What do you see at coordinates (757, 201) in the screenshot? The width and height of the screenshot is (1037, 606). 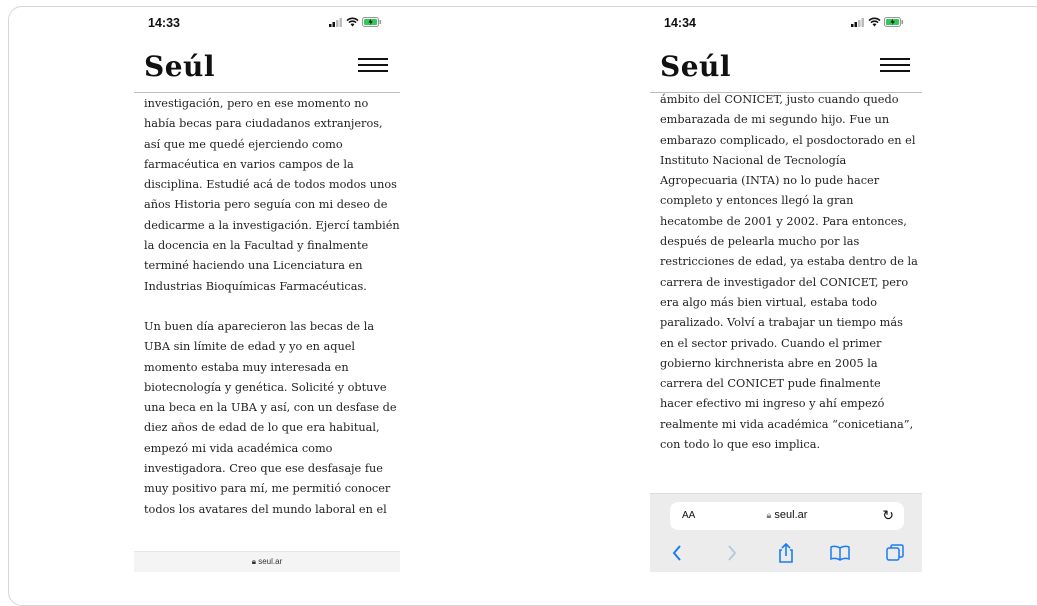 I see `text-line: completo y entonces llegó la gran` at bounding box center [757, 201].